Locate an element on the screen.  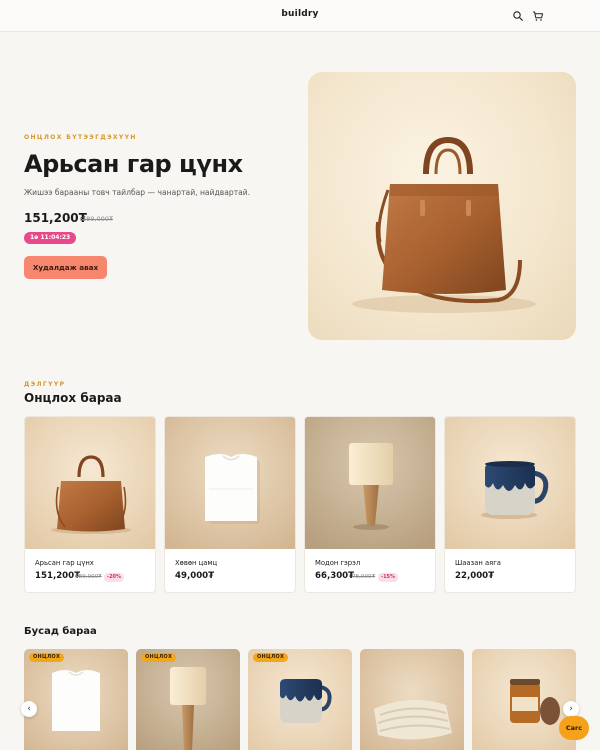
cart-icon is located at coordinates (538, 16).